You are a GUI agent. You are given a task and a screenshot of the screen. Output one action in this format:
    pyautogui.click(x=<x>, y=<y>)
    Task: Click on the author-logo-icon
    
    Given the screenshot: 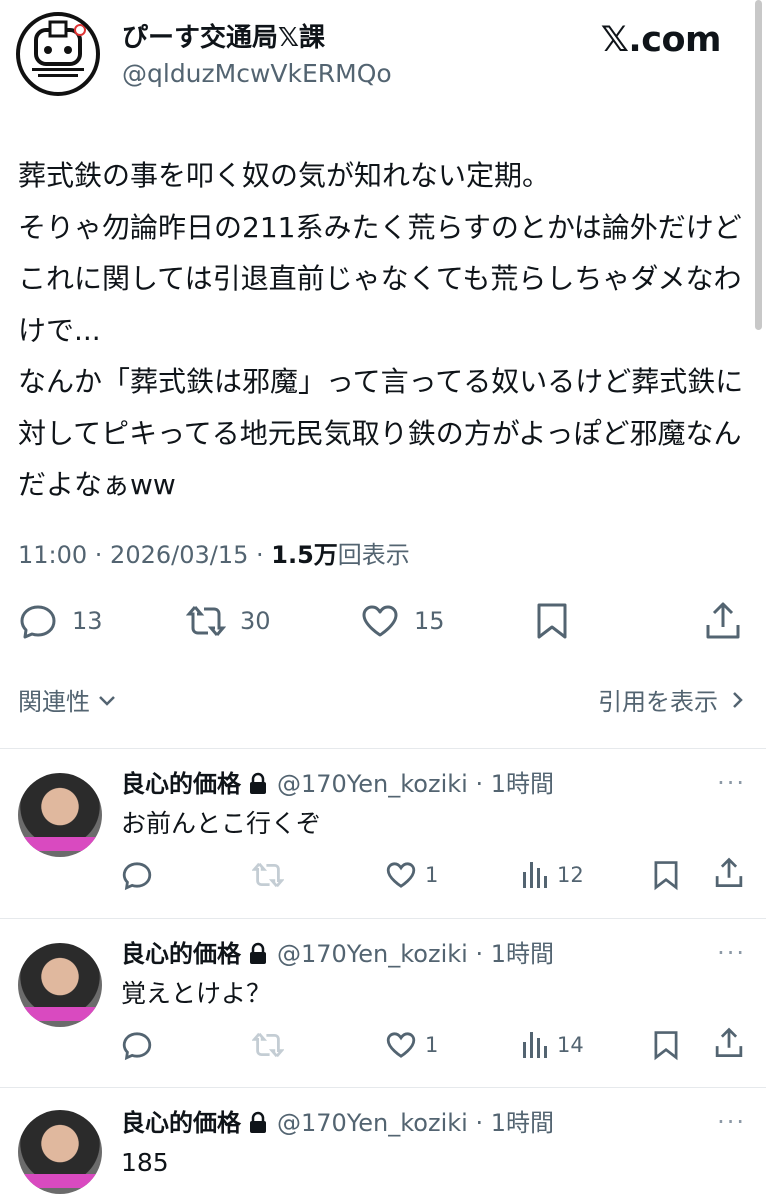 What is the action you would take?
    pyautogui.click(x=59, y=48)
    